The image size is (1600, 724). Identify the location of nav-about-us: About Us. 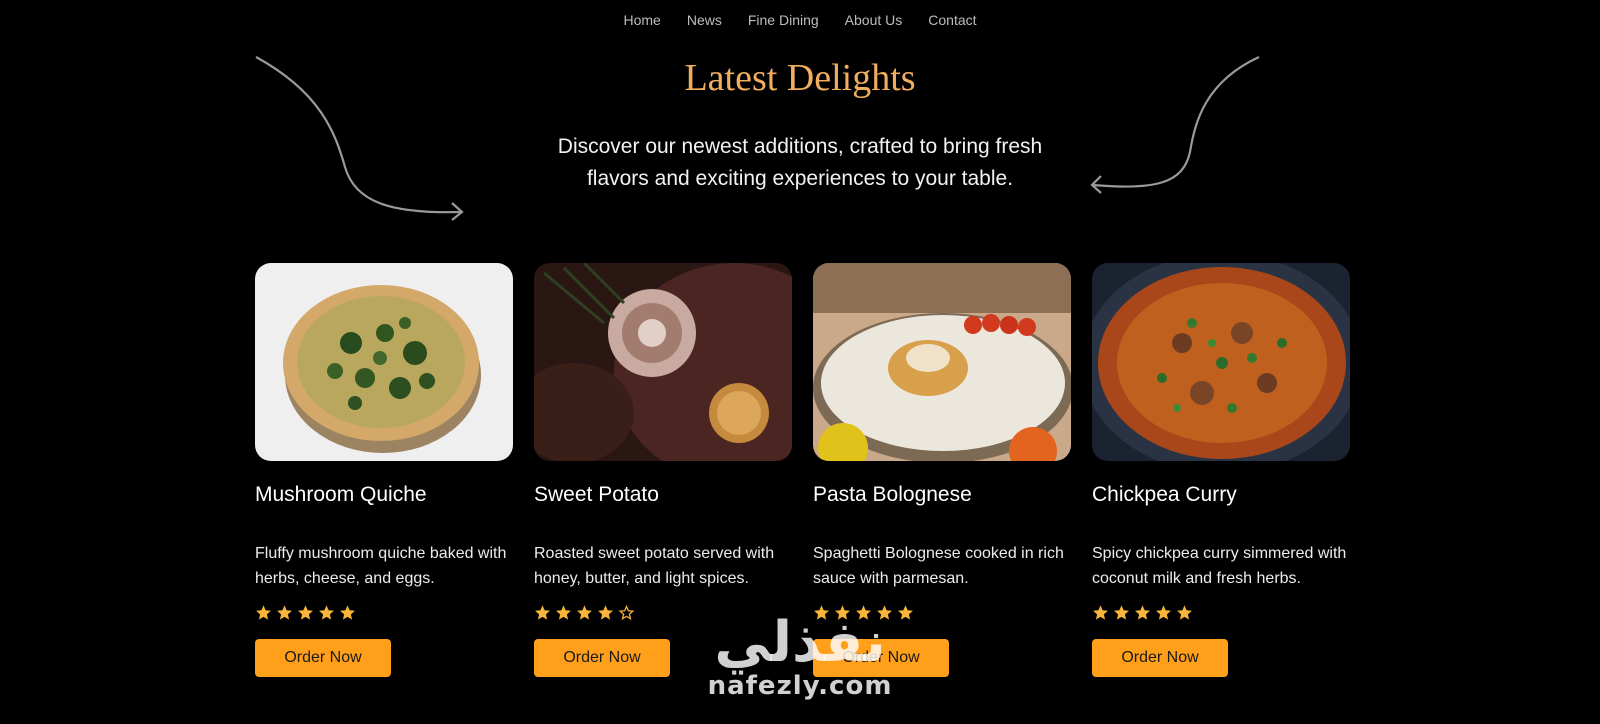
(874, 20).